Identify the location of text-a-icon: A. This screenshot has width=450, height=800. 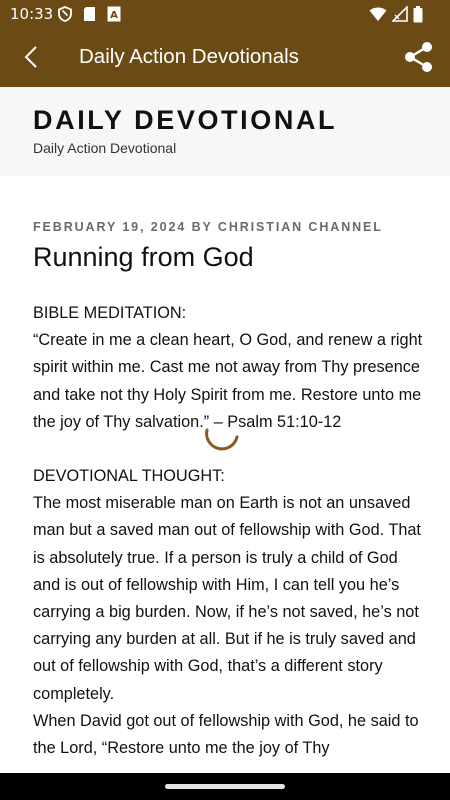
(114, 16).